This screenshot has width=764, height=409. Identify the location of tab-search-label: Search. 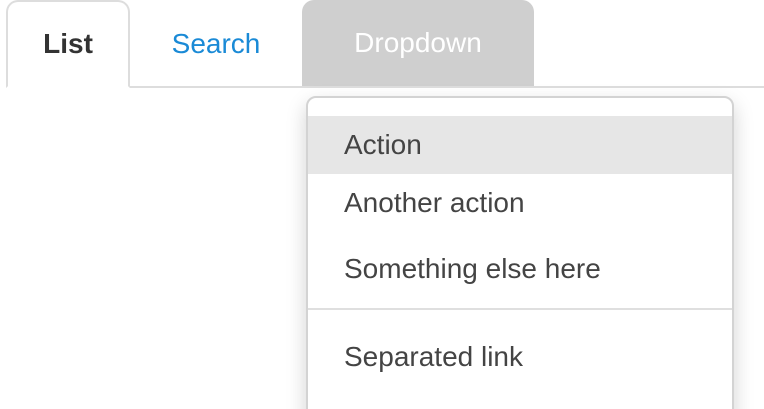
(216, 43).